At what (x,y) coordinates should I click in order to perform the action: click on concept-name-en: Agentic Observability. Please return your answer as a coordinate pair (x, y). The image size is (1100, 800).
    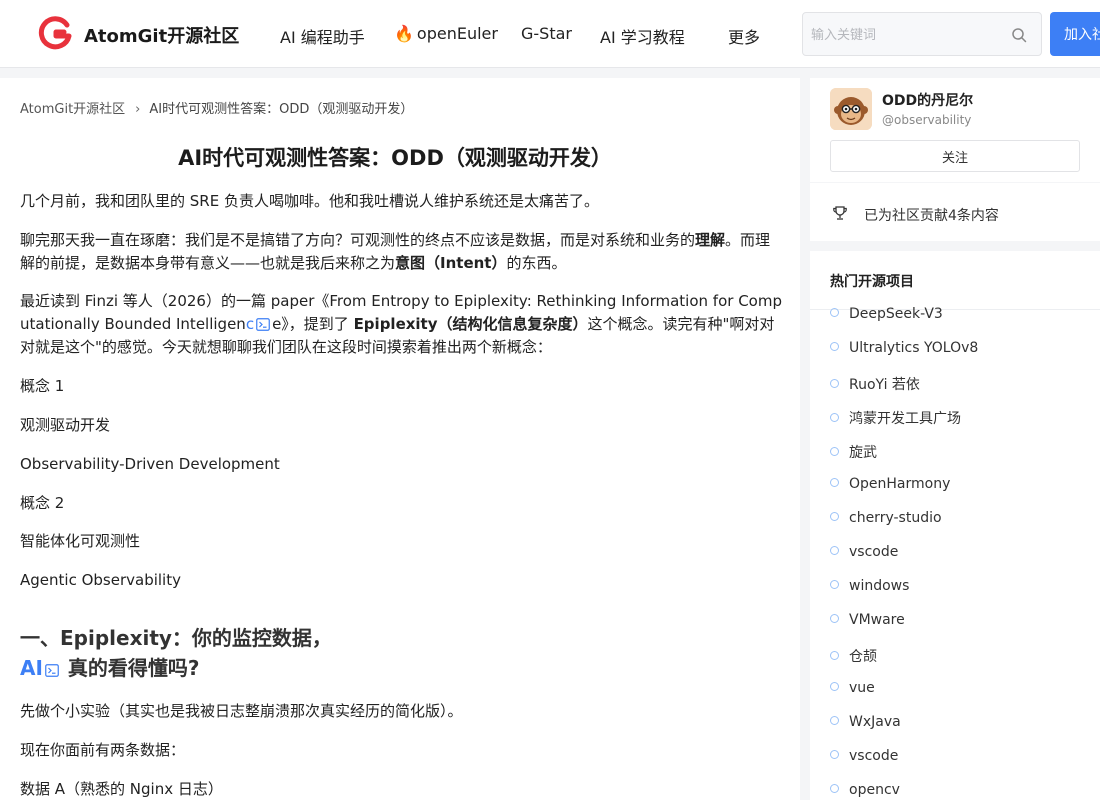
    Looking at the image, I should click on (100, 580).